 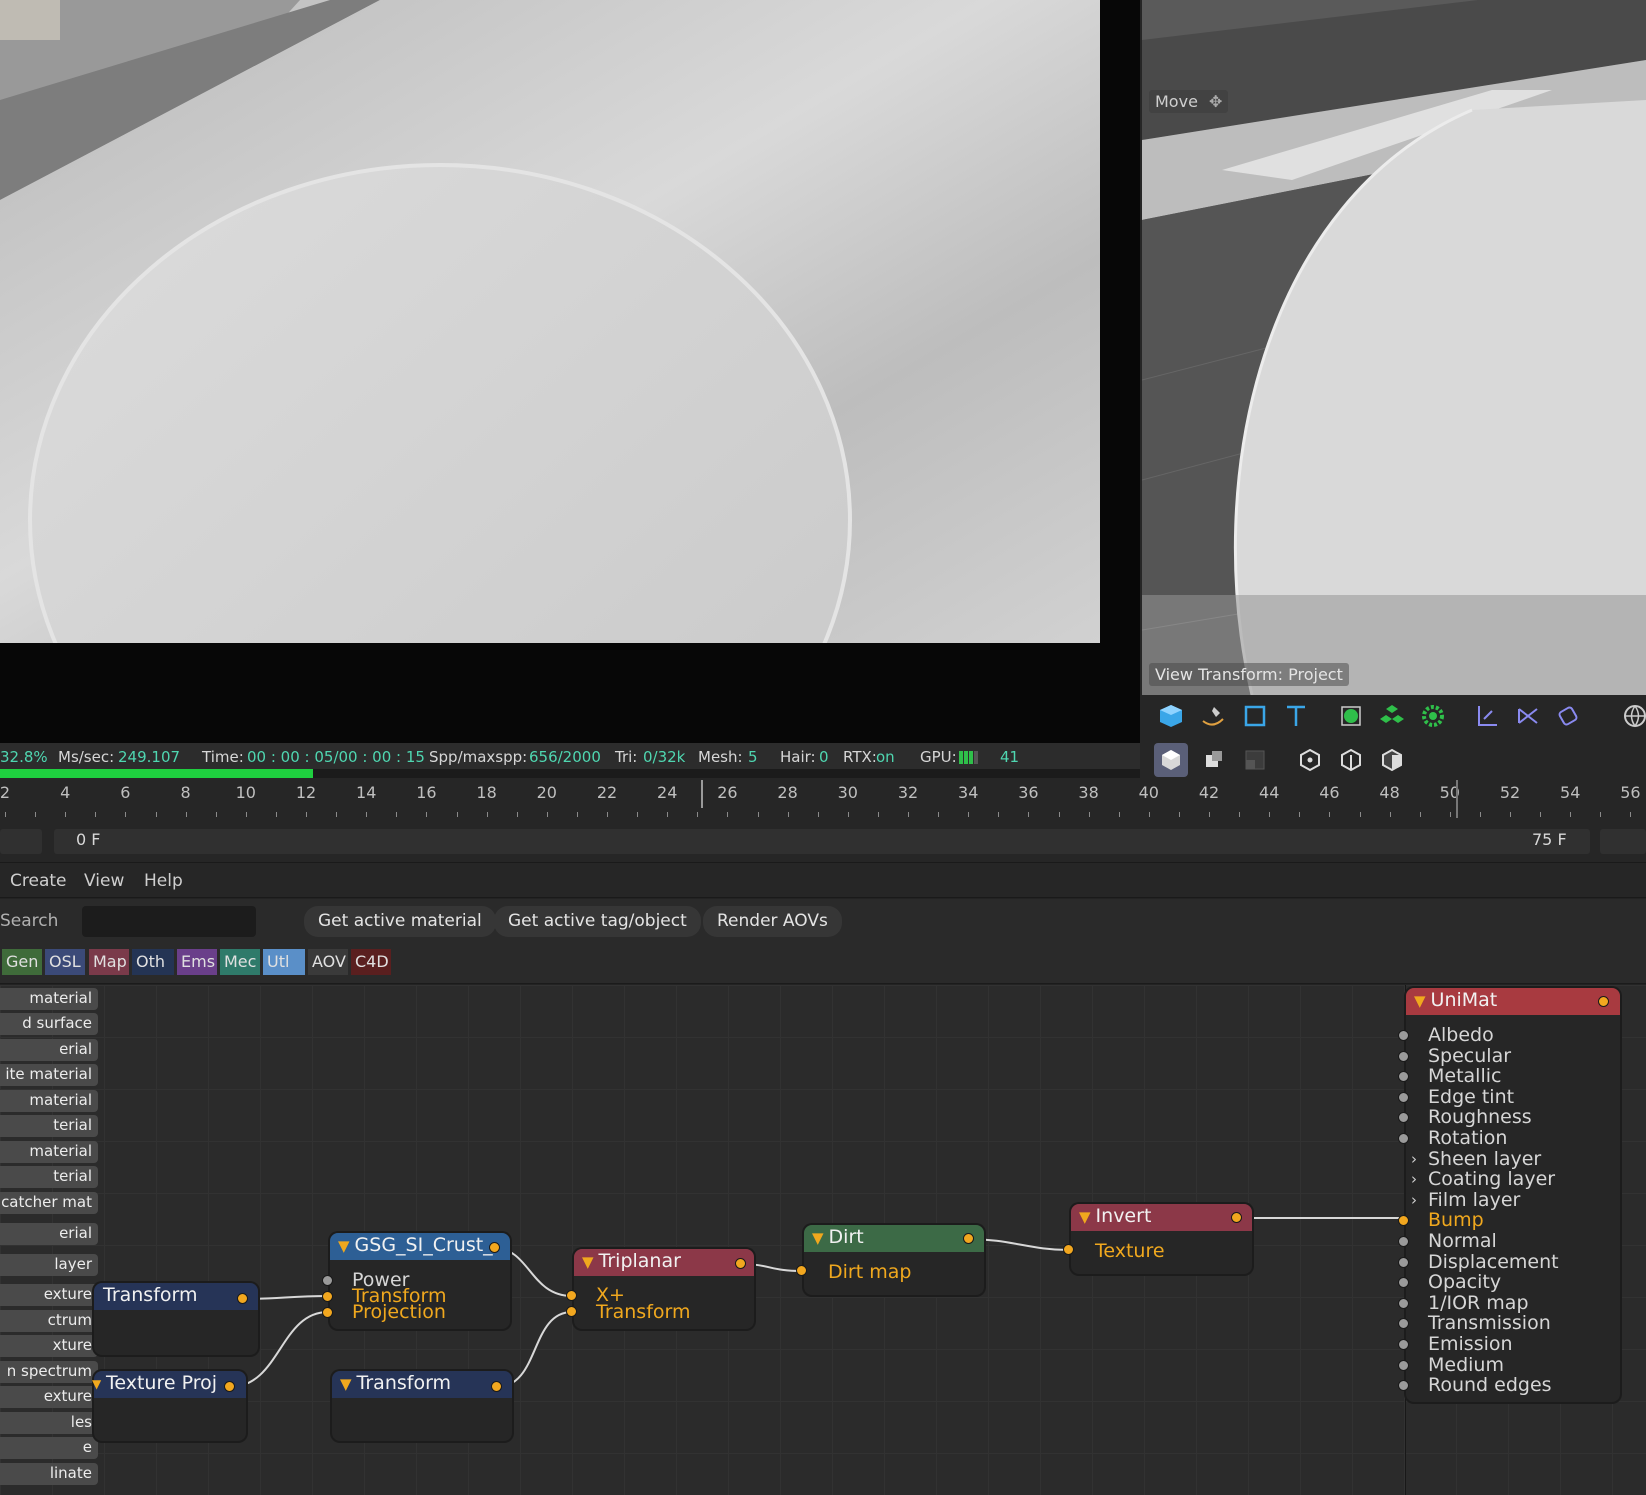 I want to click on dirt-map-port, so click(x=801, y=1270).